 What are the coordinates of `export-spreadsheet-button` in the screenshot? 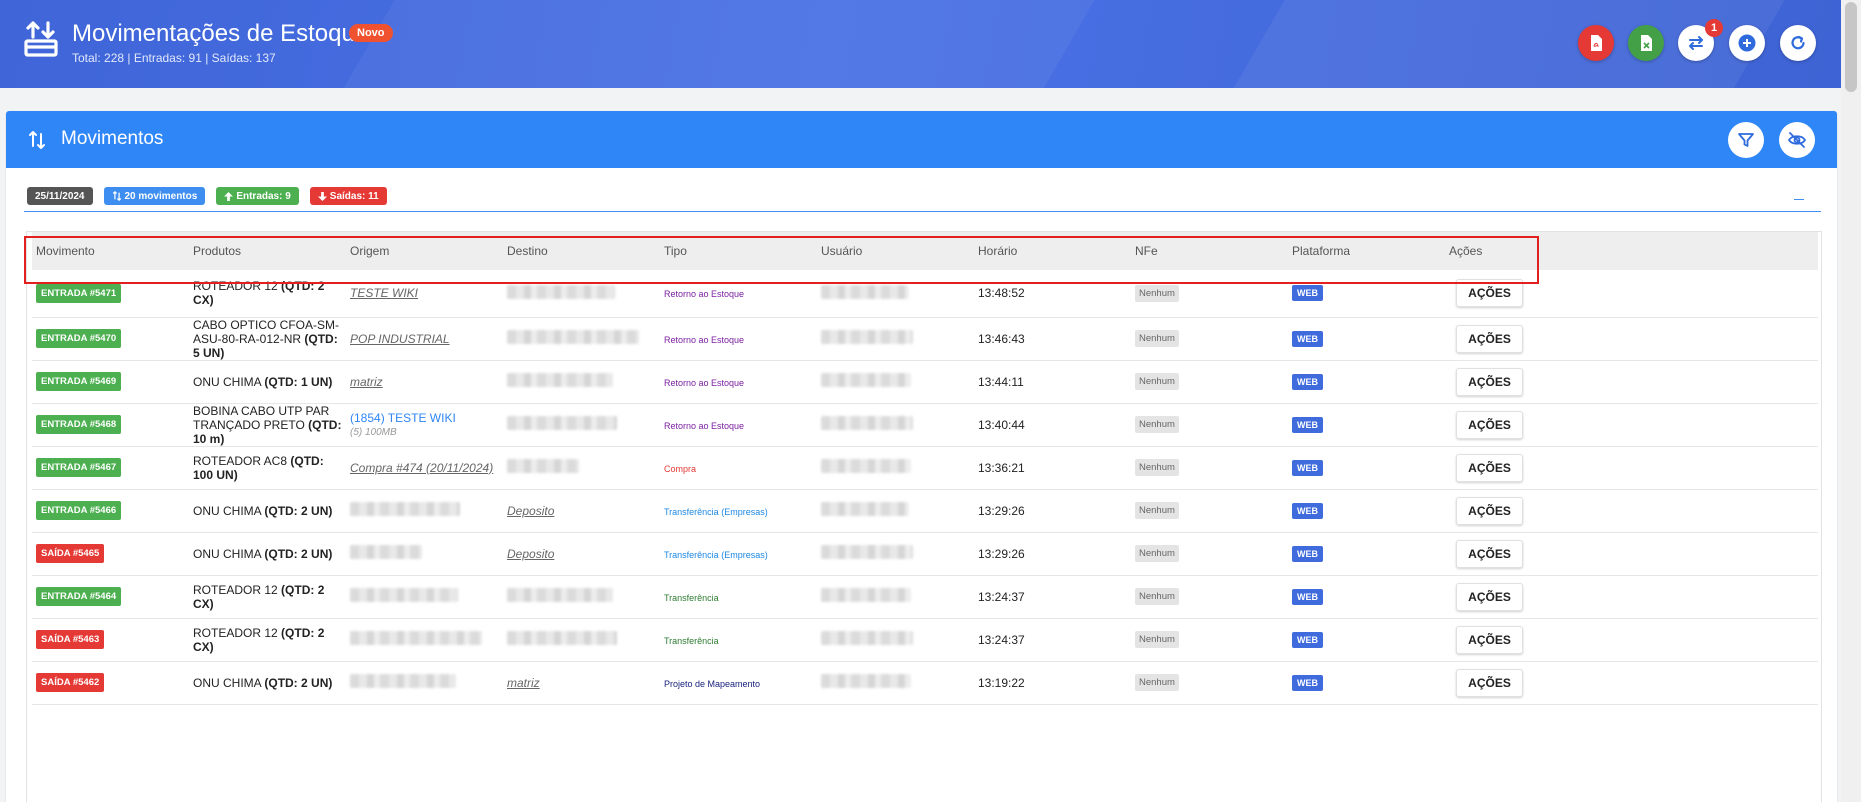 It's located at (1646, 43).